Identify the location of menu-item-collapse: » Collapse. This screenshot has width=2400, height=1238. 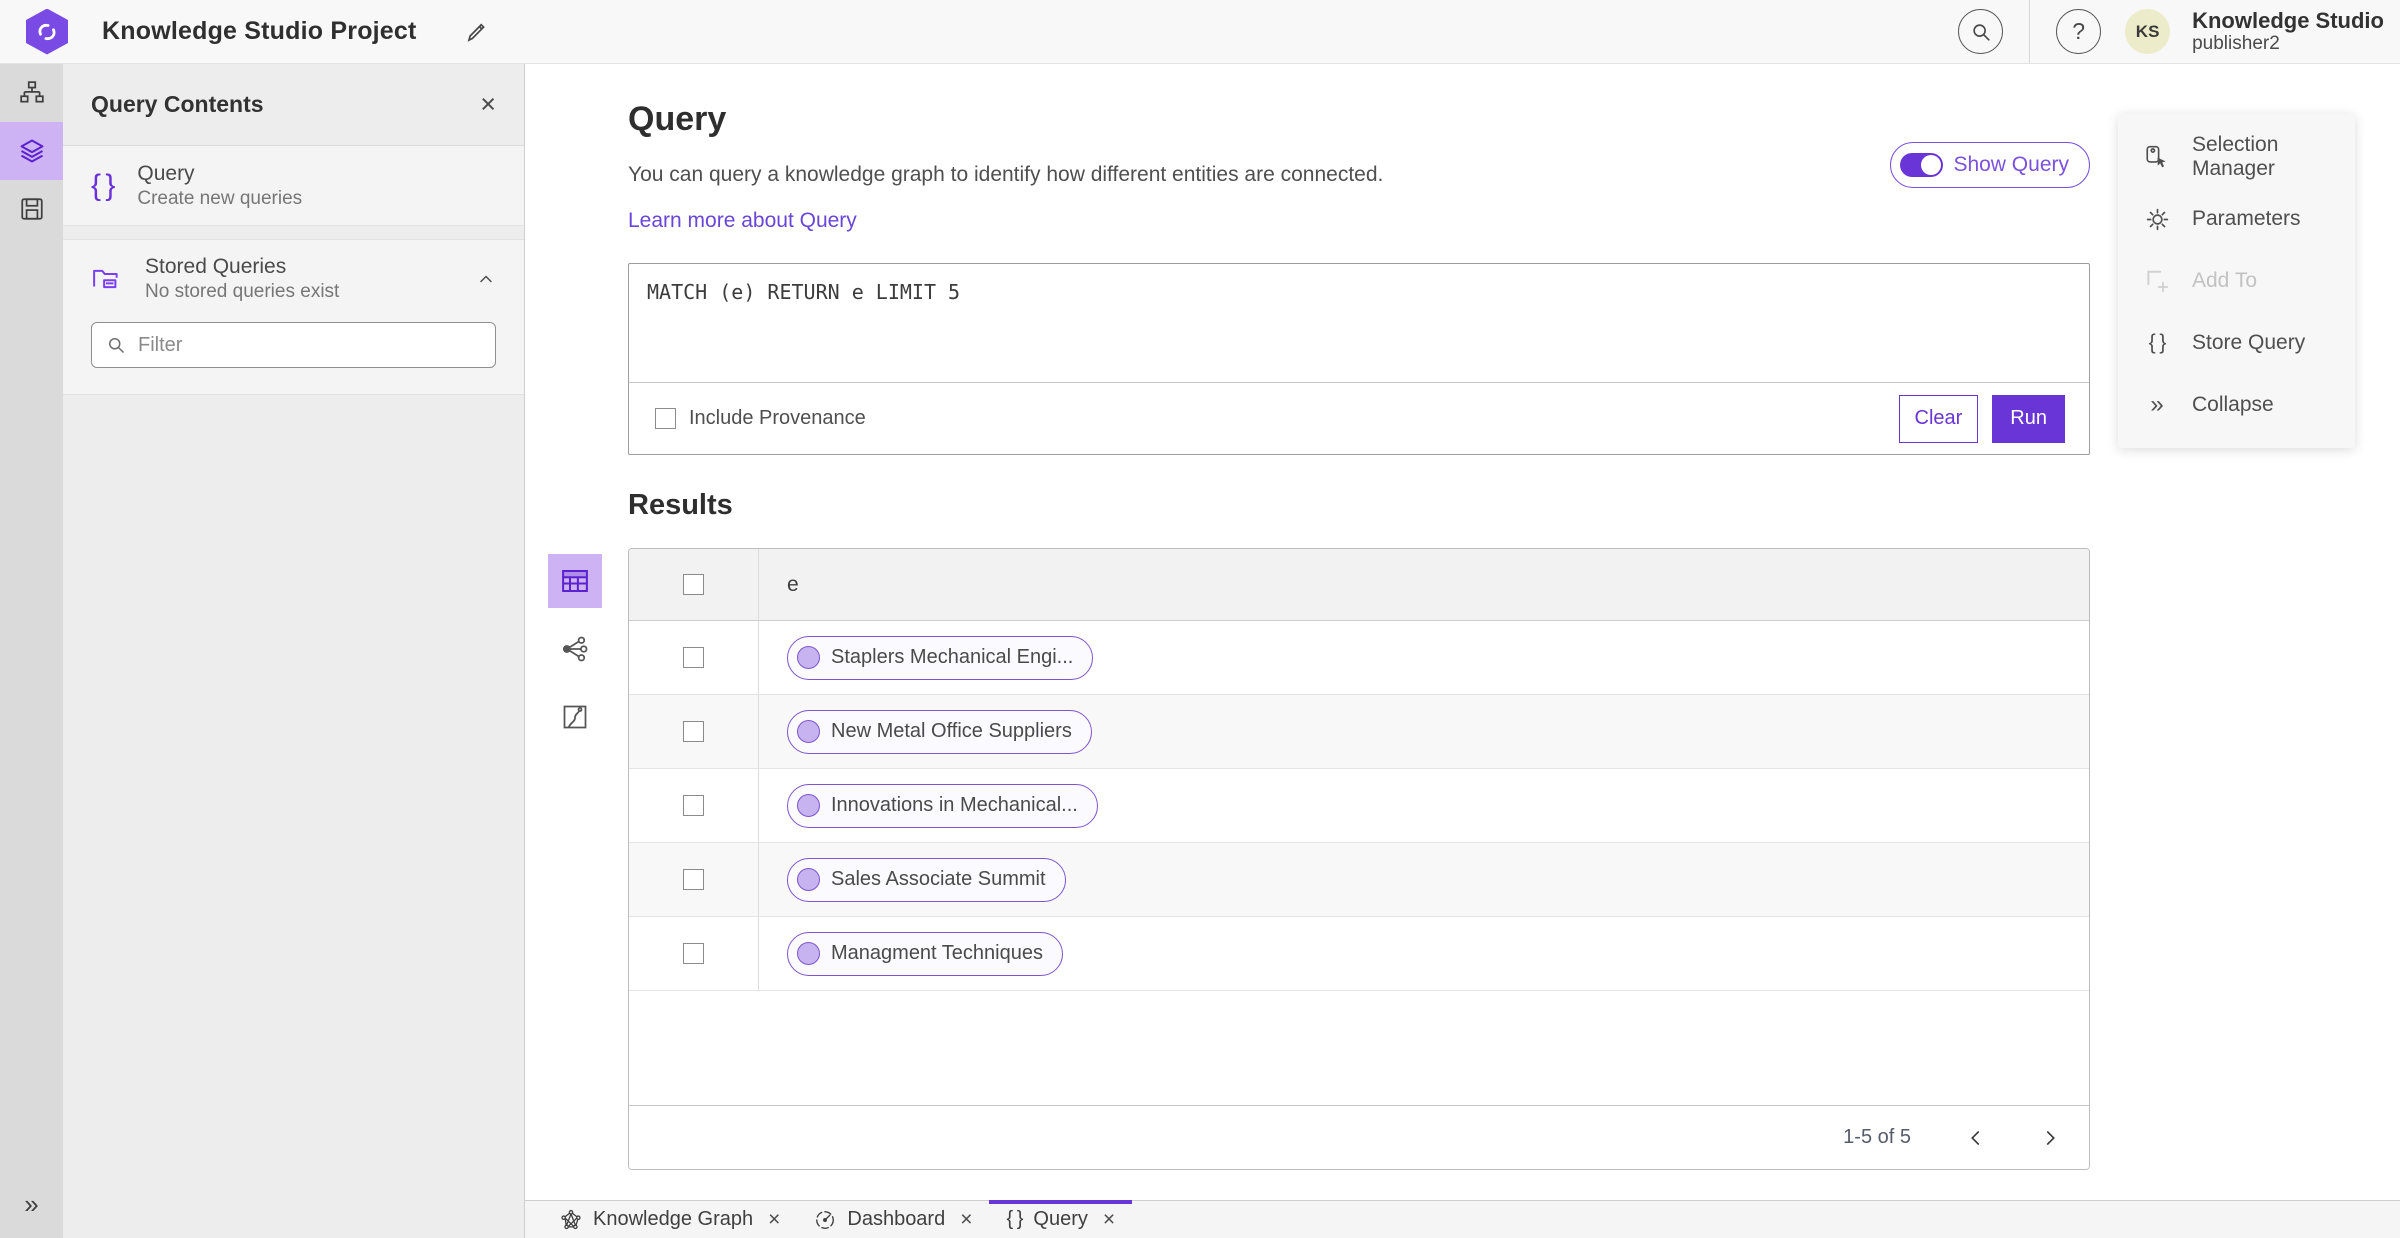
(2236, 405).